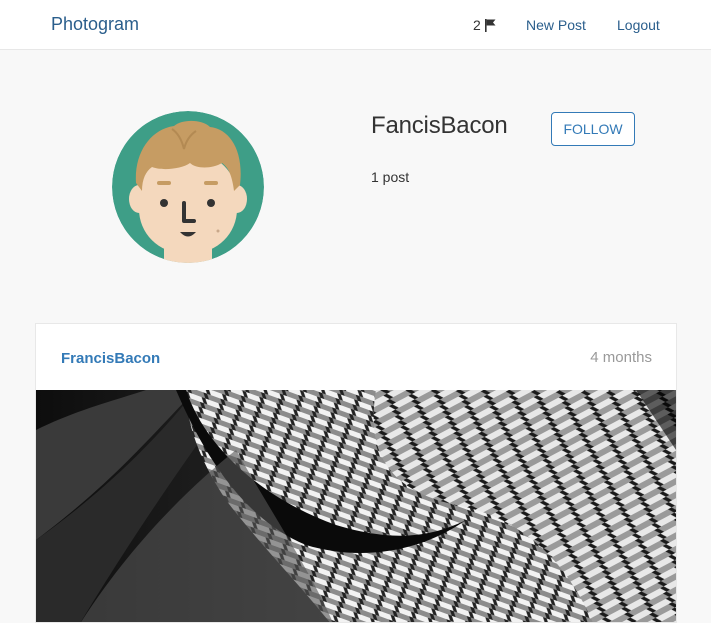 This screenshot has width=711, height=623. Describe the element at coordinates (621, 357) in the screenshot. I see `post-timestamp: 4 months` at that location.